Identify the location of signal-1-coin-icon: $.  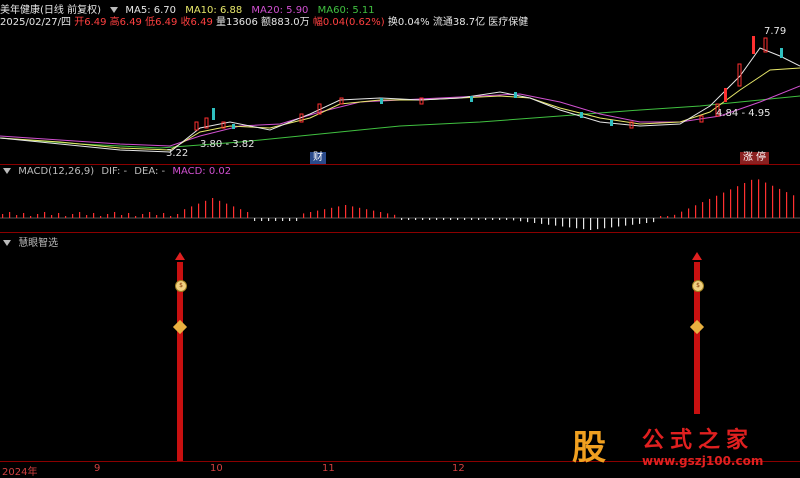
(181, 286).